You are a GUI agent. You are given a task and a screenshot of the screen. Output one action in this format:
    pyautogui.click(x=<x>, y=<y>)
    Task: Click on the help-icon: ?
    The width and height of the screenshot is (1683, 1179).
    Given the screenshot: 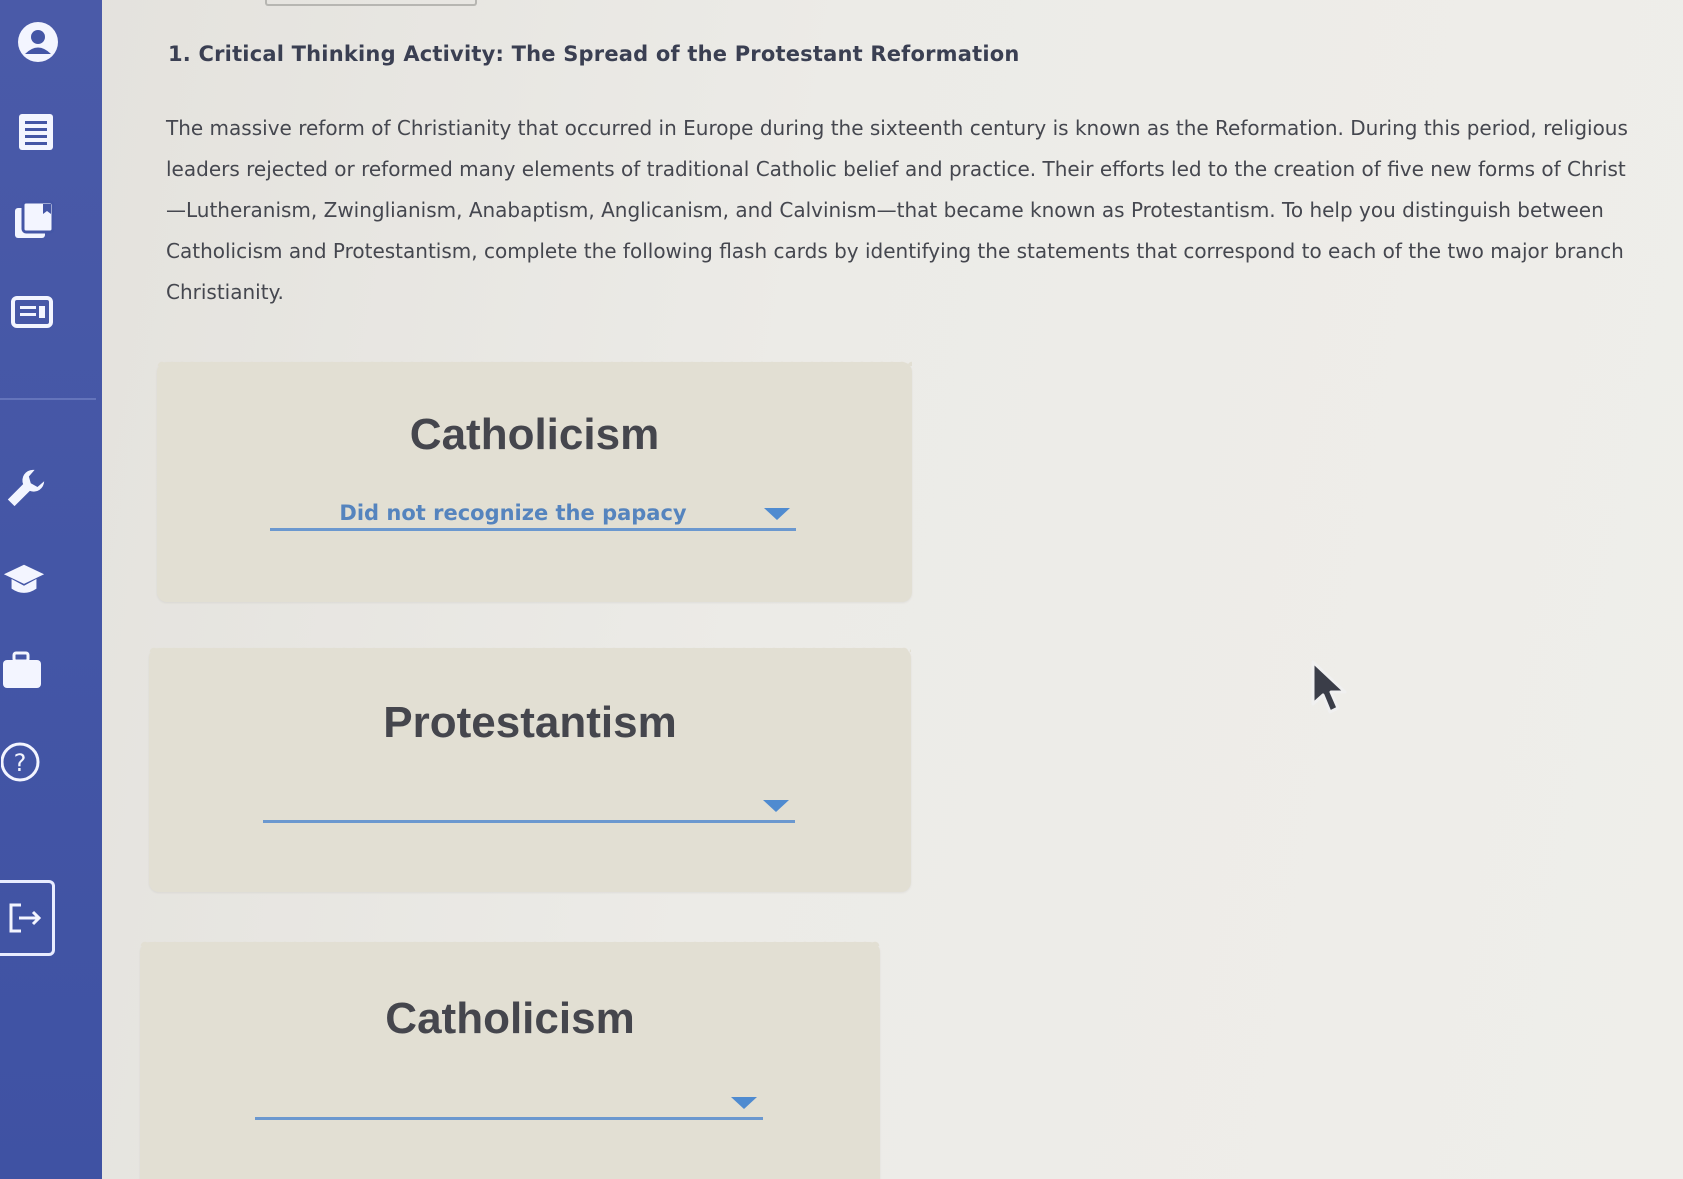 What is the action you would take?
    pyautogui.click(x=22, y=762)
    